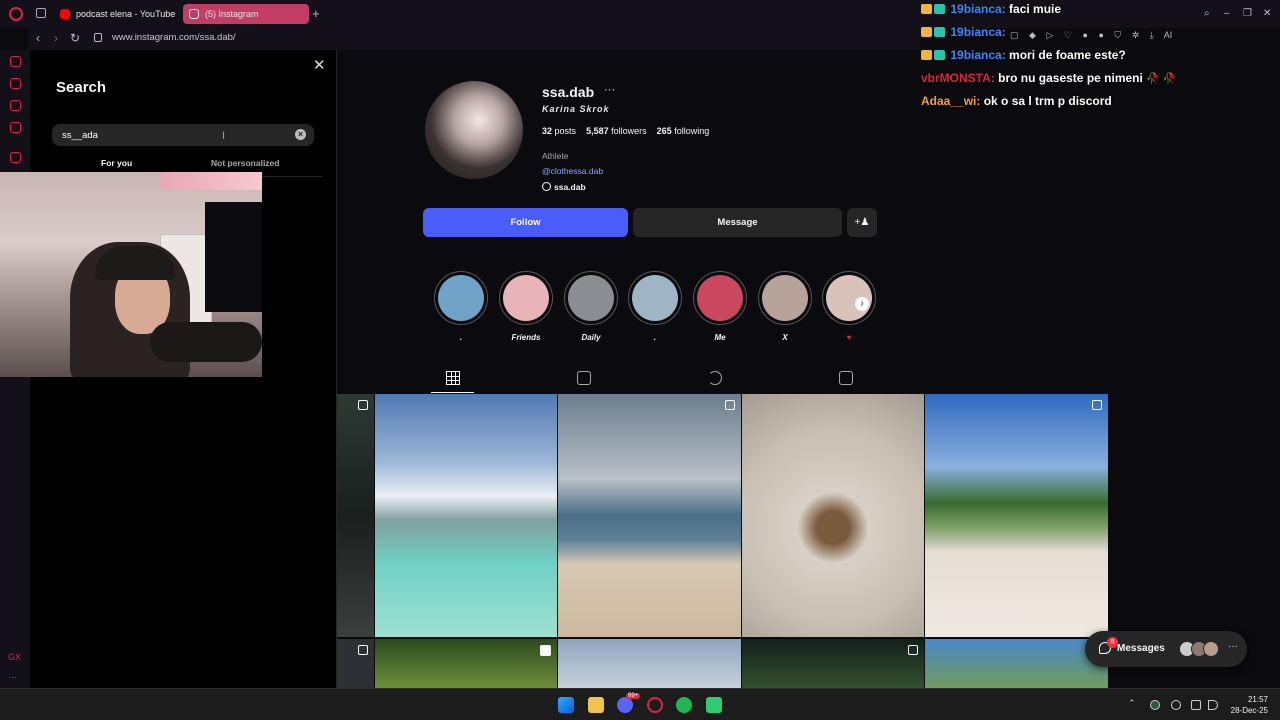  What do you see at coordinates (453, 378) in the screenshot?
I see `posts-grid-icon` at bounding box center [453, 378].